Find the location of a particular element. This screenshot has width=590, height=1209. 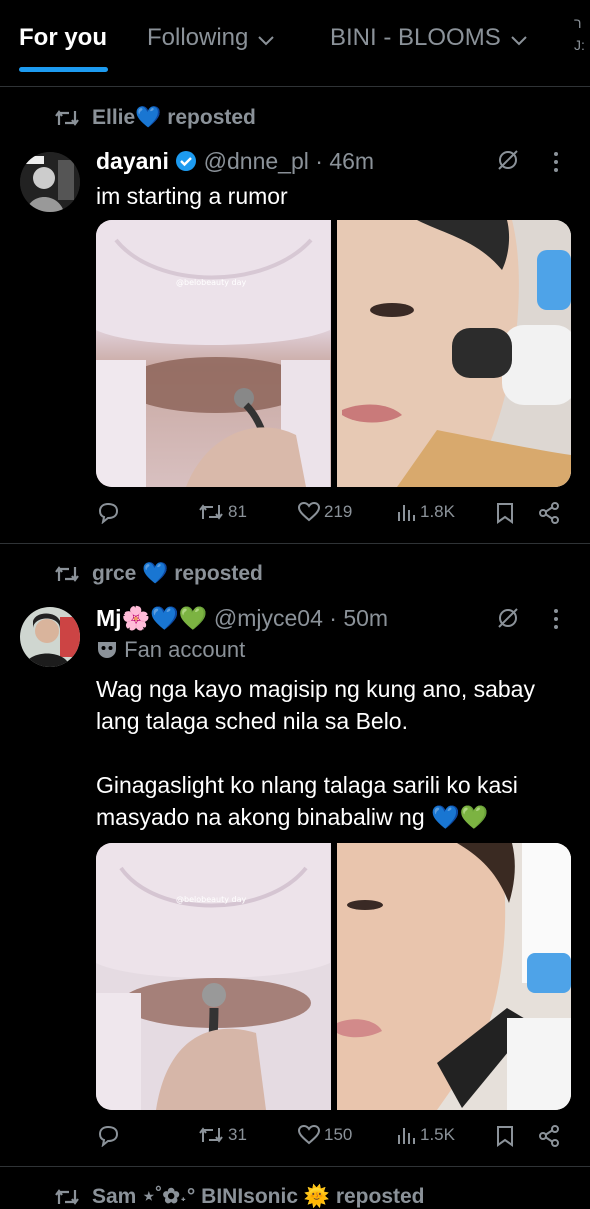

post-header: Mj🌸💙💚 @mjyce04 · 50m is located at coordinates (242, 618).